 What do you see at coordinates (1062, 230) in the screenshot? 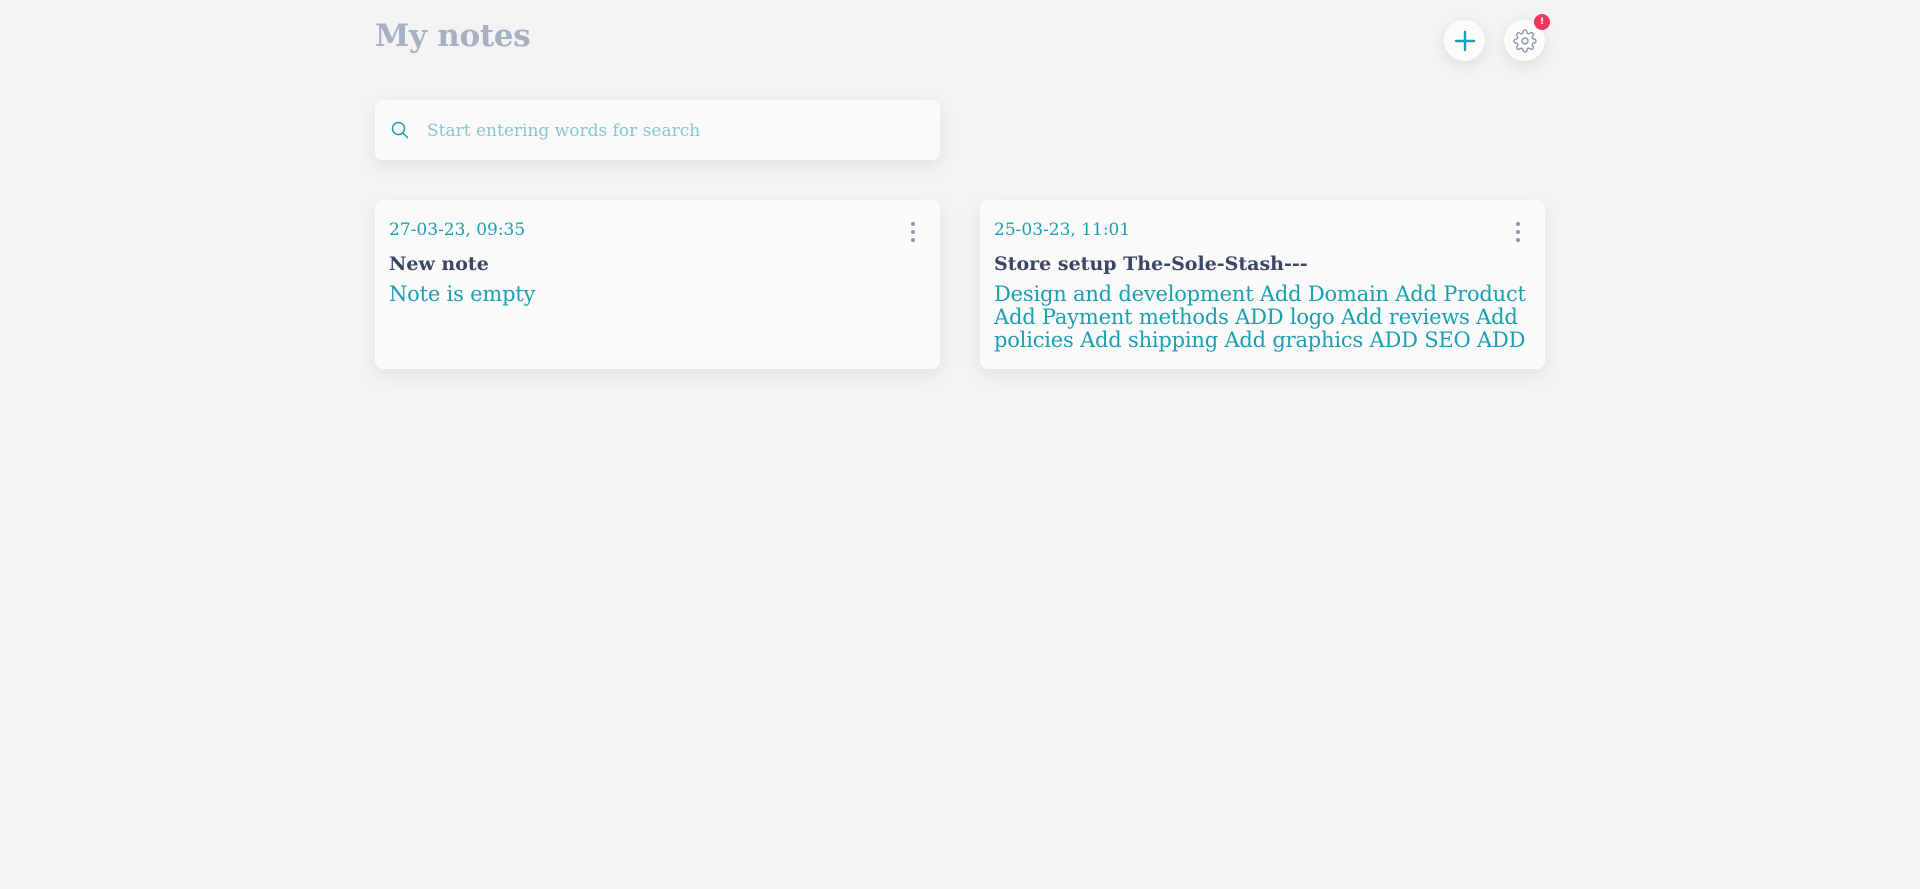
I see `note-date: 25-03-23, 11:01` at bounding box center [1062, 230].